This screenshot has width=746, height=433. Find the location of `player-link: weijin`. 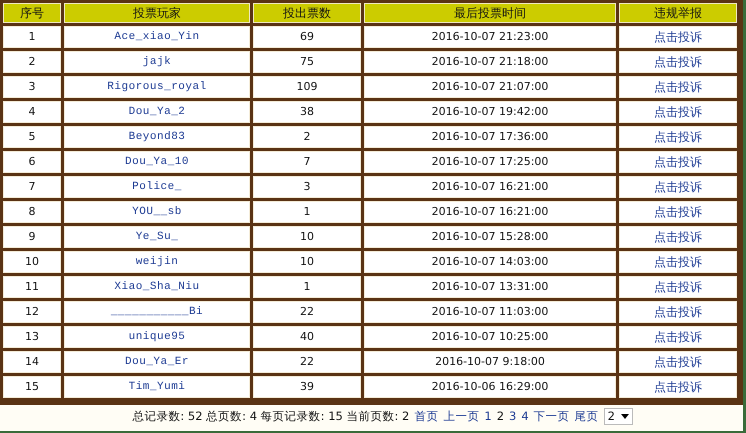

player-link: weijin is located at coordinates (157, 262).